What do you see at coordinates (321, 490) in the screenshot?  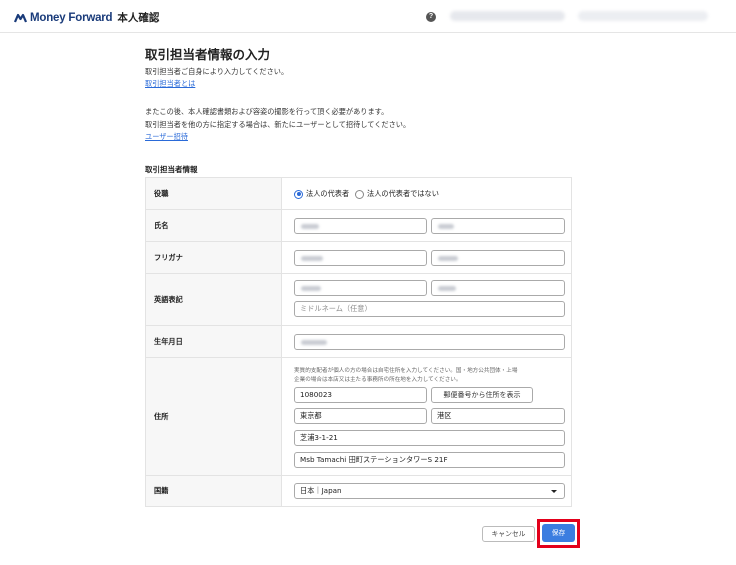 I see `nationality-select-value: 日本｜Japan` at bounding box center [321, 490].